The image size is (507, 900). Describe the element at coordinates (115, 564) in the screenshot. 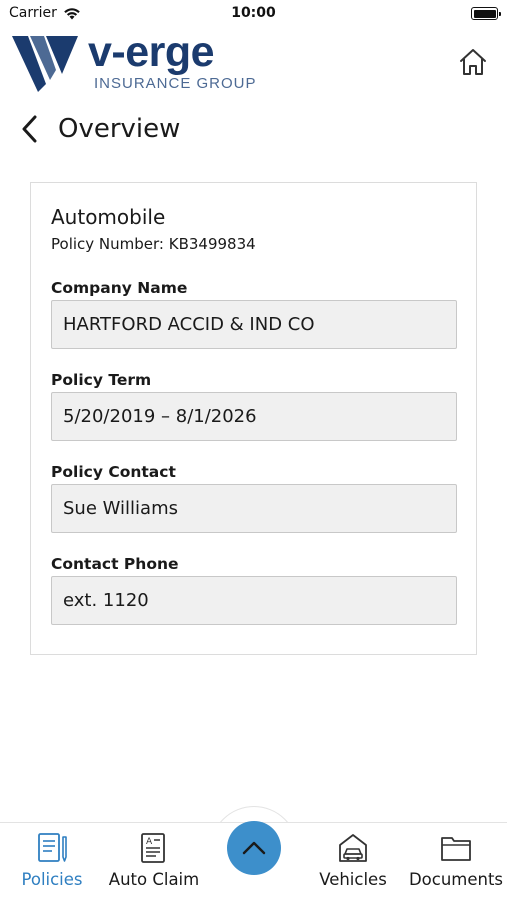

I see `contact-phone-label: Contact Phone` at that location.